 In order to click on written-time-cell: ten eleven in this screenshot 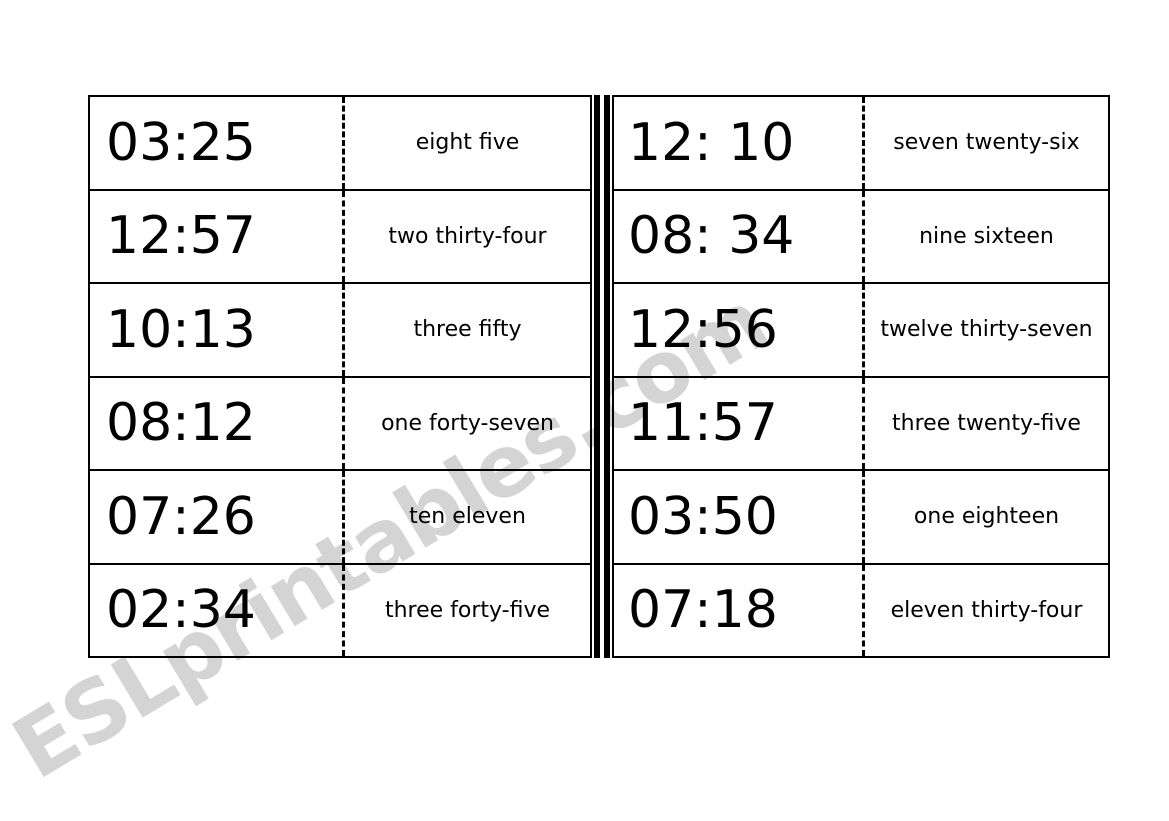, I will do `click(467, 516)`.